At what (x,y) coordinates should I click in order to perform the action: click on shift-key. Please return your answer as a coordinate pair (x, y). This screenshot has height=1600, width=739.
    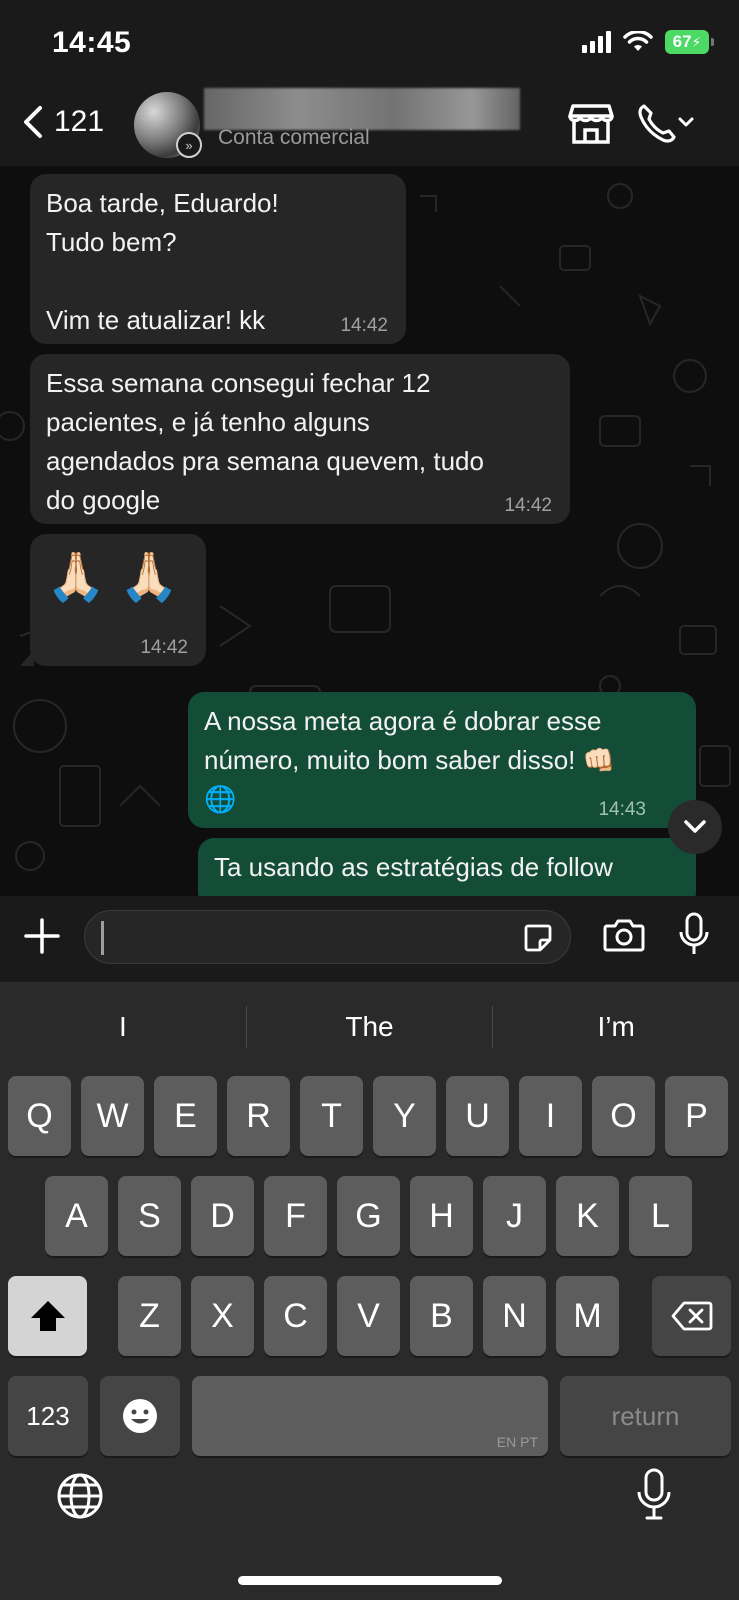
    Looking at the image, I should click on (47, 1316).